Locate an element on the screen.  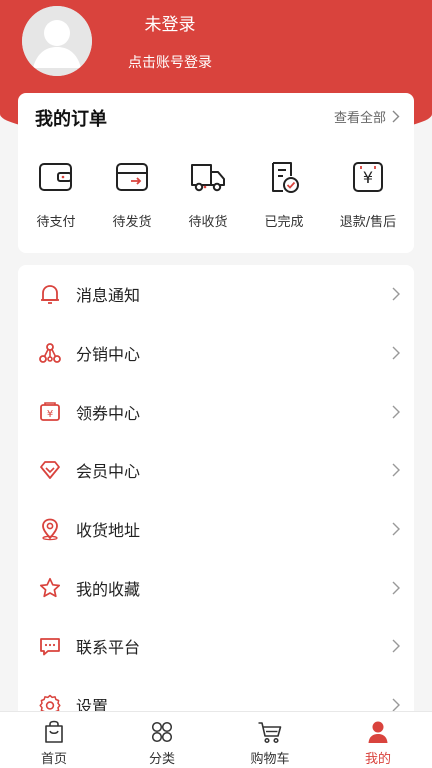
view-all-orders-link: 查看全部 is located at coordinates (367, 116).